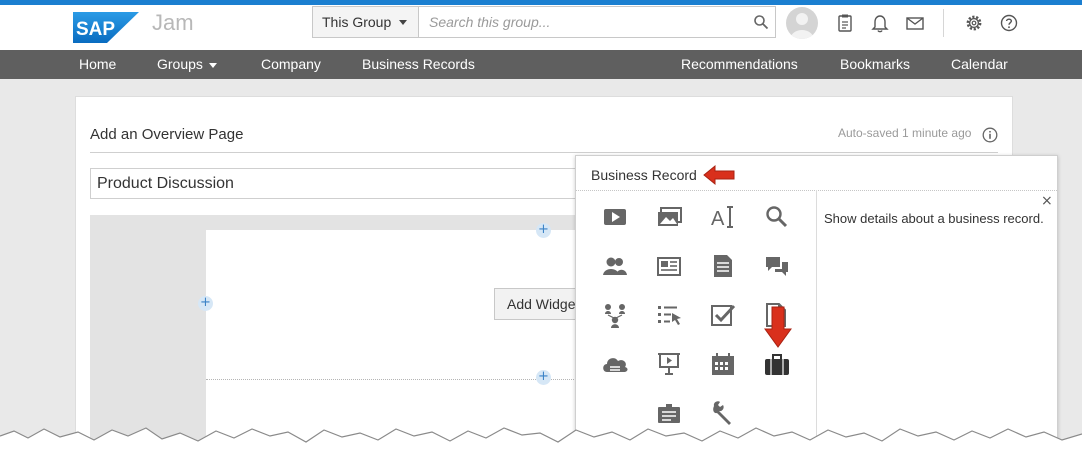  What do you see at coordinates (597, 22) in the screenshot?
I see `search-input` at bounding box center [597, 22].